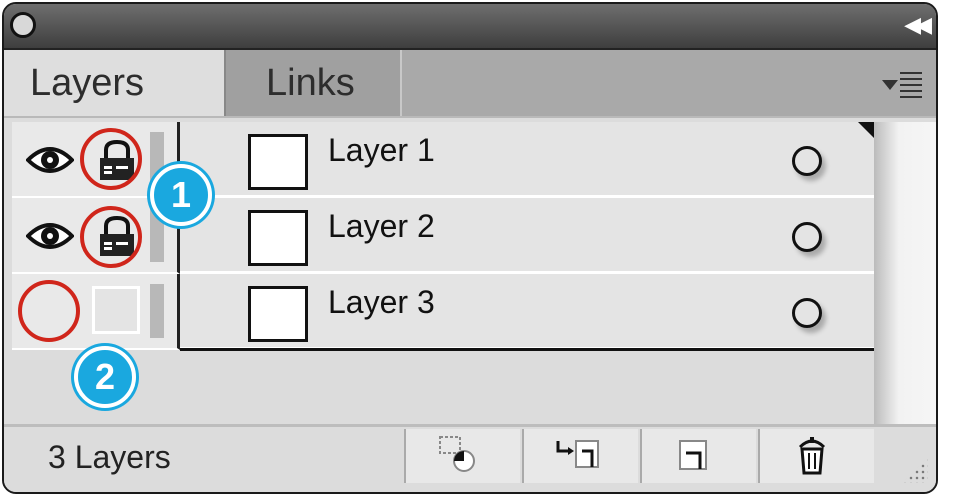 The height and width of the screenshot is (499, 979). Describe the element at coordinates (23, 25) in the screenshot. I see `close-icon` at that location.